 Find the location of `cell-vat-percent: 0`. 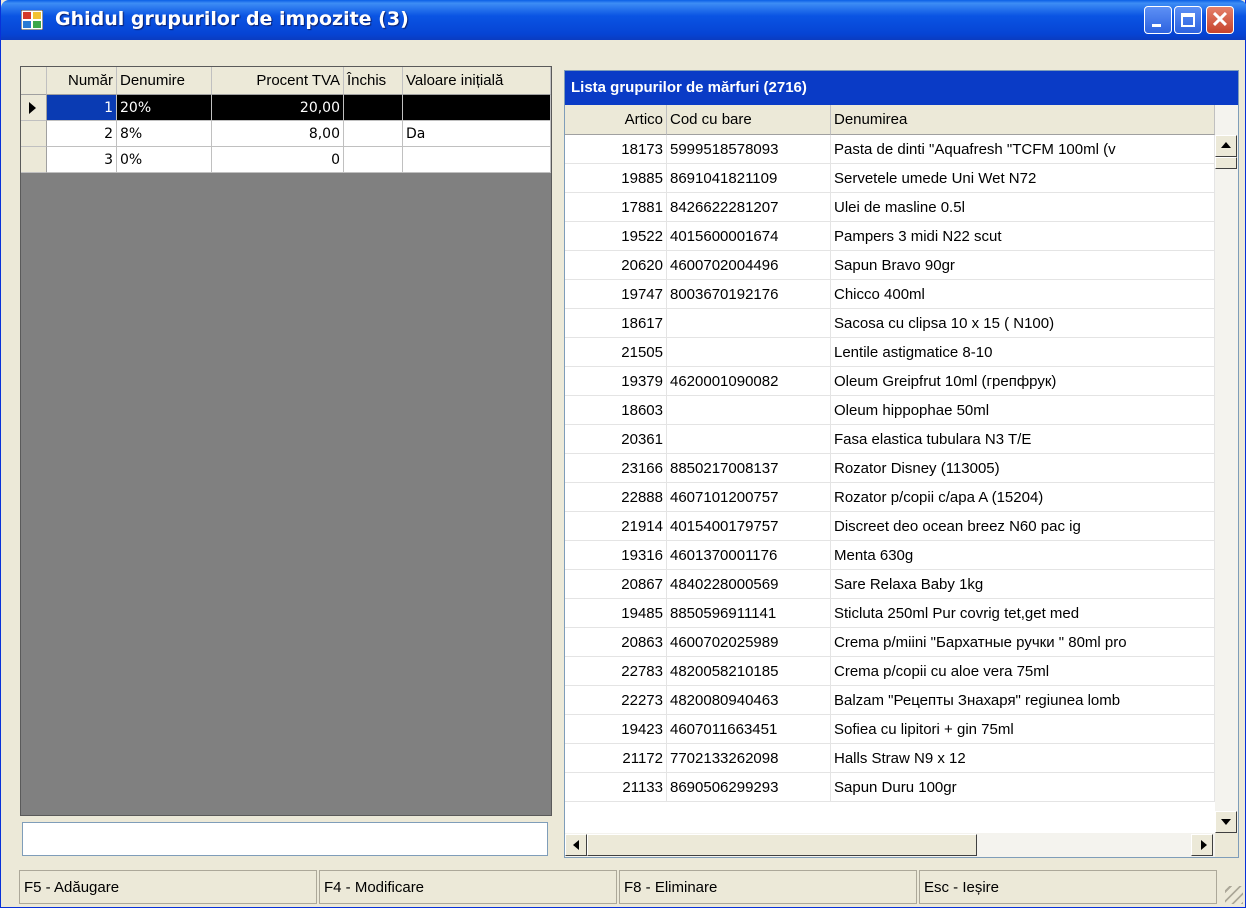

cell-vat-percent: 0 is located at coordinates (278, 160).